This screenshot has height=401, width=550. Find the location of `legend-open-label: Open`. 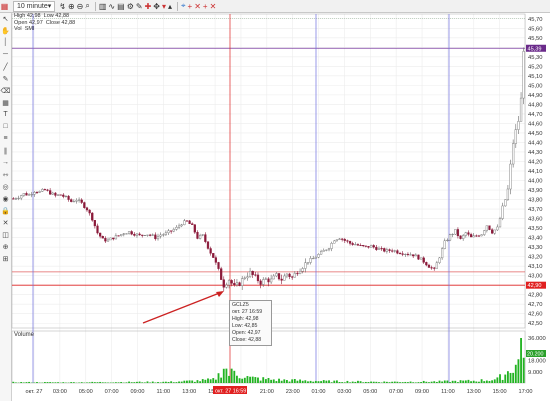

legend-open-label: Open is located at coordinates (21, 22).